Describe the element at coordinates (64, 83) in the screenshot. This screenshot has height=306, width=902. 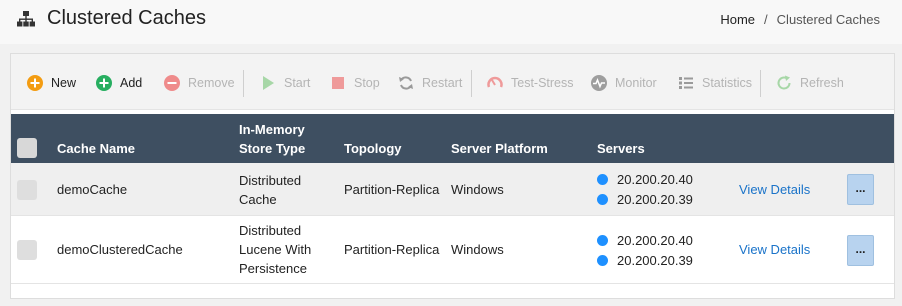
I see `new-label: New` at that location.